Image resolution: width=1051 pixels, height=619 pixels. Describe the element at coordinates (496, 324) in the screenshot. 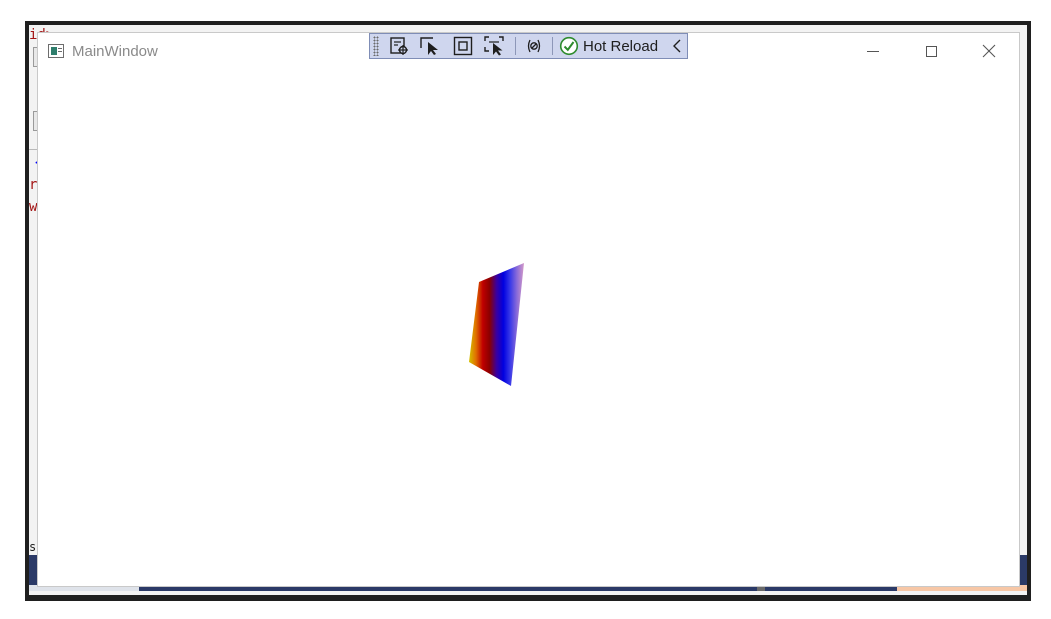

I see `gradient-quad` at that location.